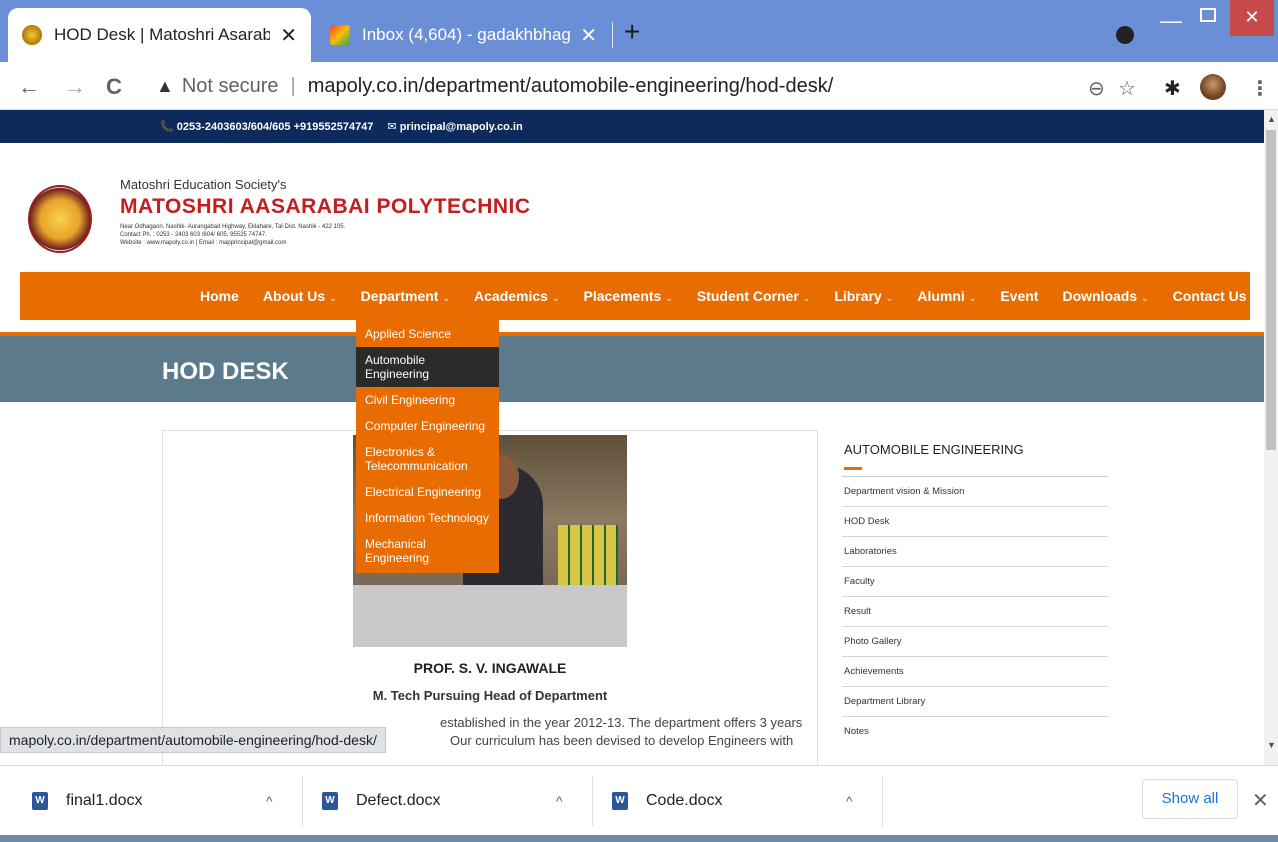 This screenshot has width=1278, height=842. I want to click on college-name: MATOSHRI AASARABAI POLYTECHNIC, so click(325, 207).